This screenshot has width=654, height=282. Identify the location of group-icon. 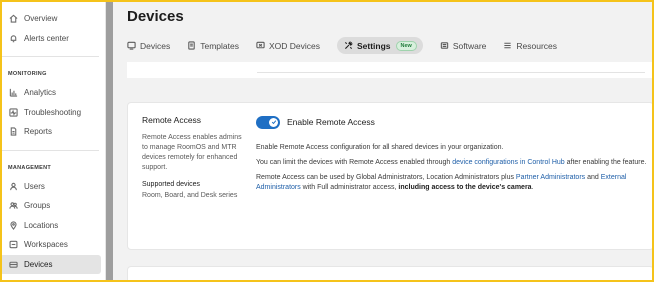
(13, 205).